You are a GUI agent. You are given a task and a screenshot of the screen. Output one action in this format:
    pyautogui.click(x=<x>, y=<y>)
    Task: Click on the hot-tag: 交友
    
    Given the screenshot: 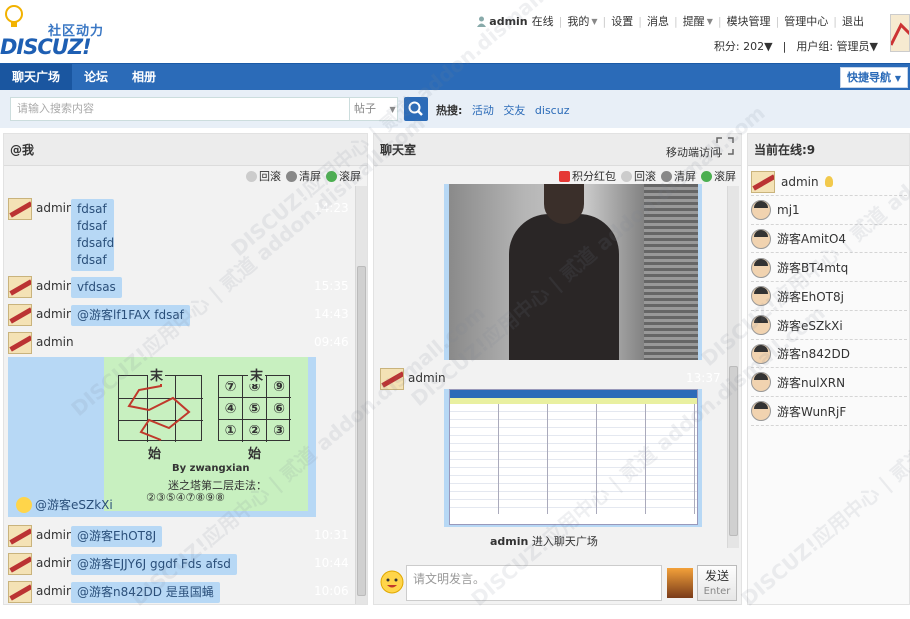 What is the action you would take?
    pyautogui.click(x=514, y=110)
    